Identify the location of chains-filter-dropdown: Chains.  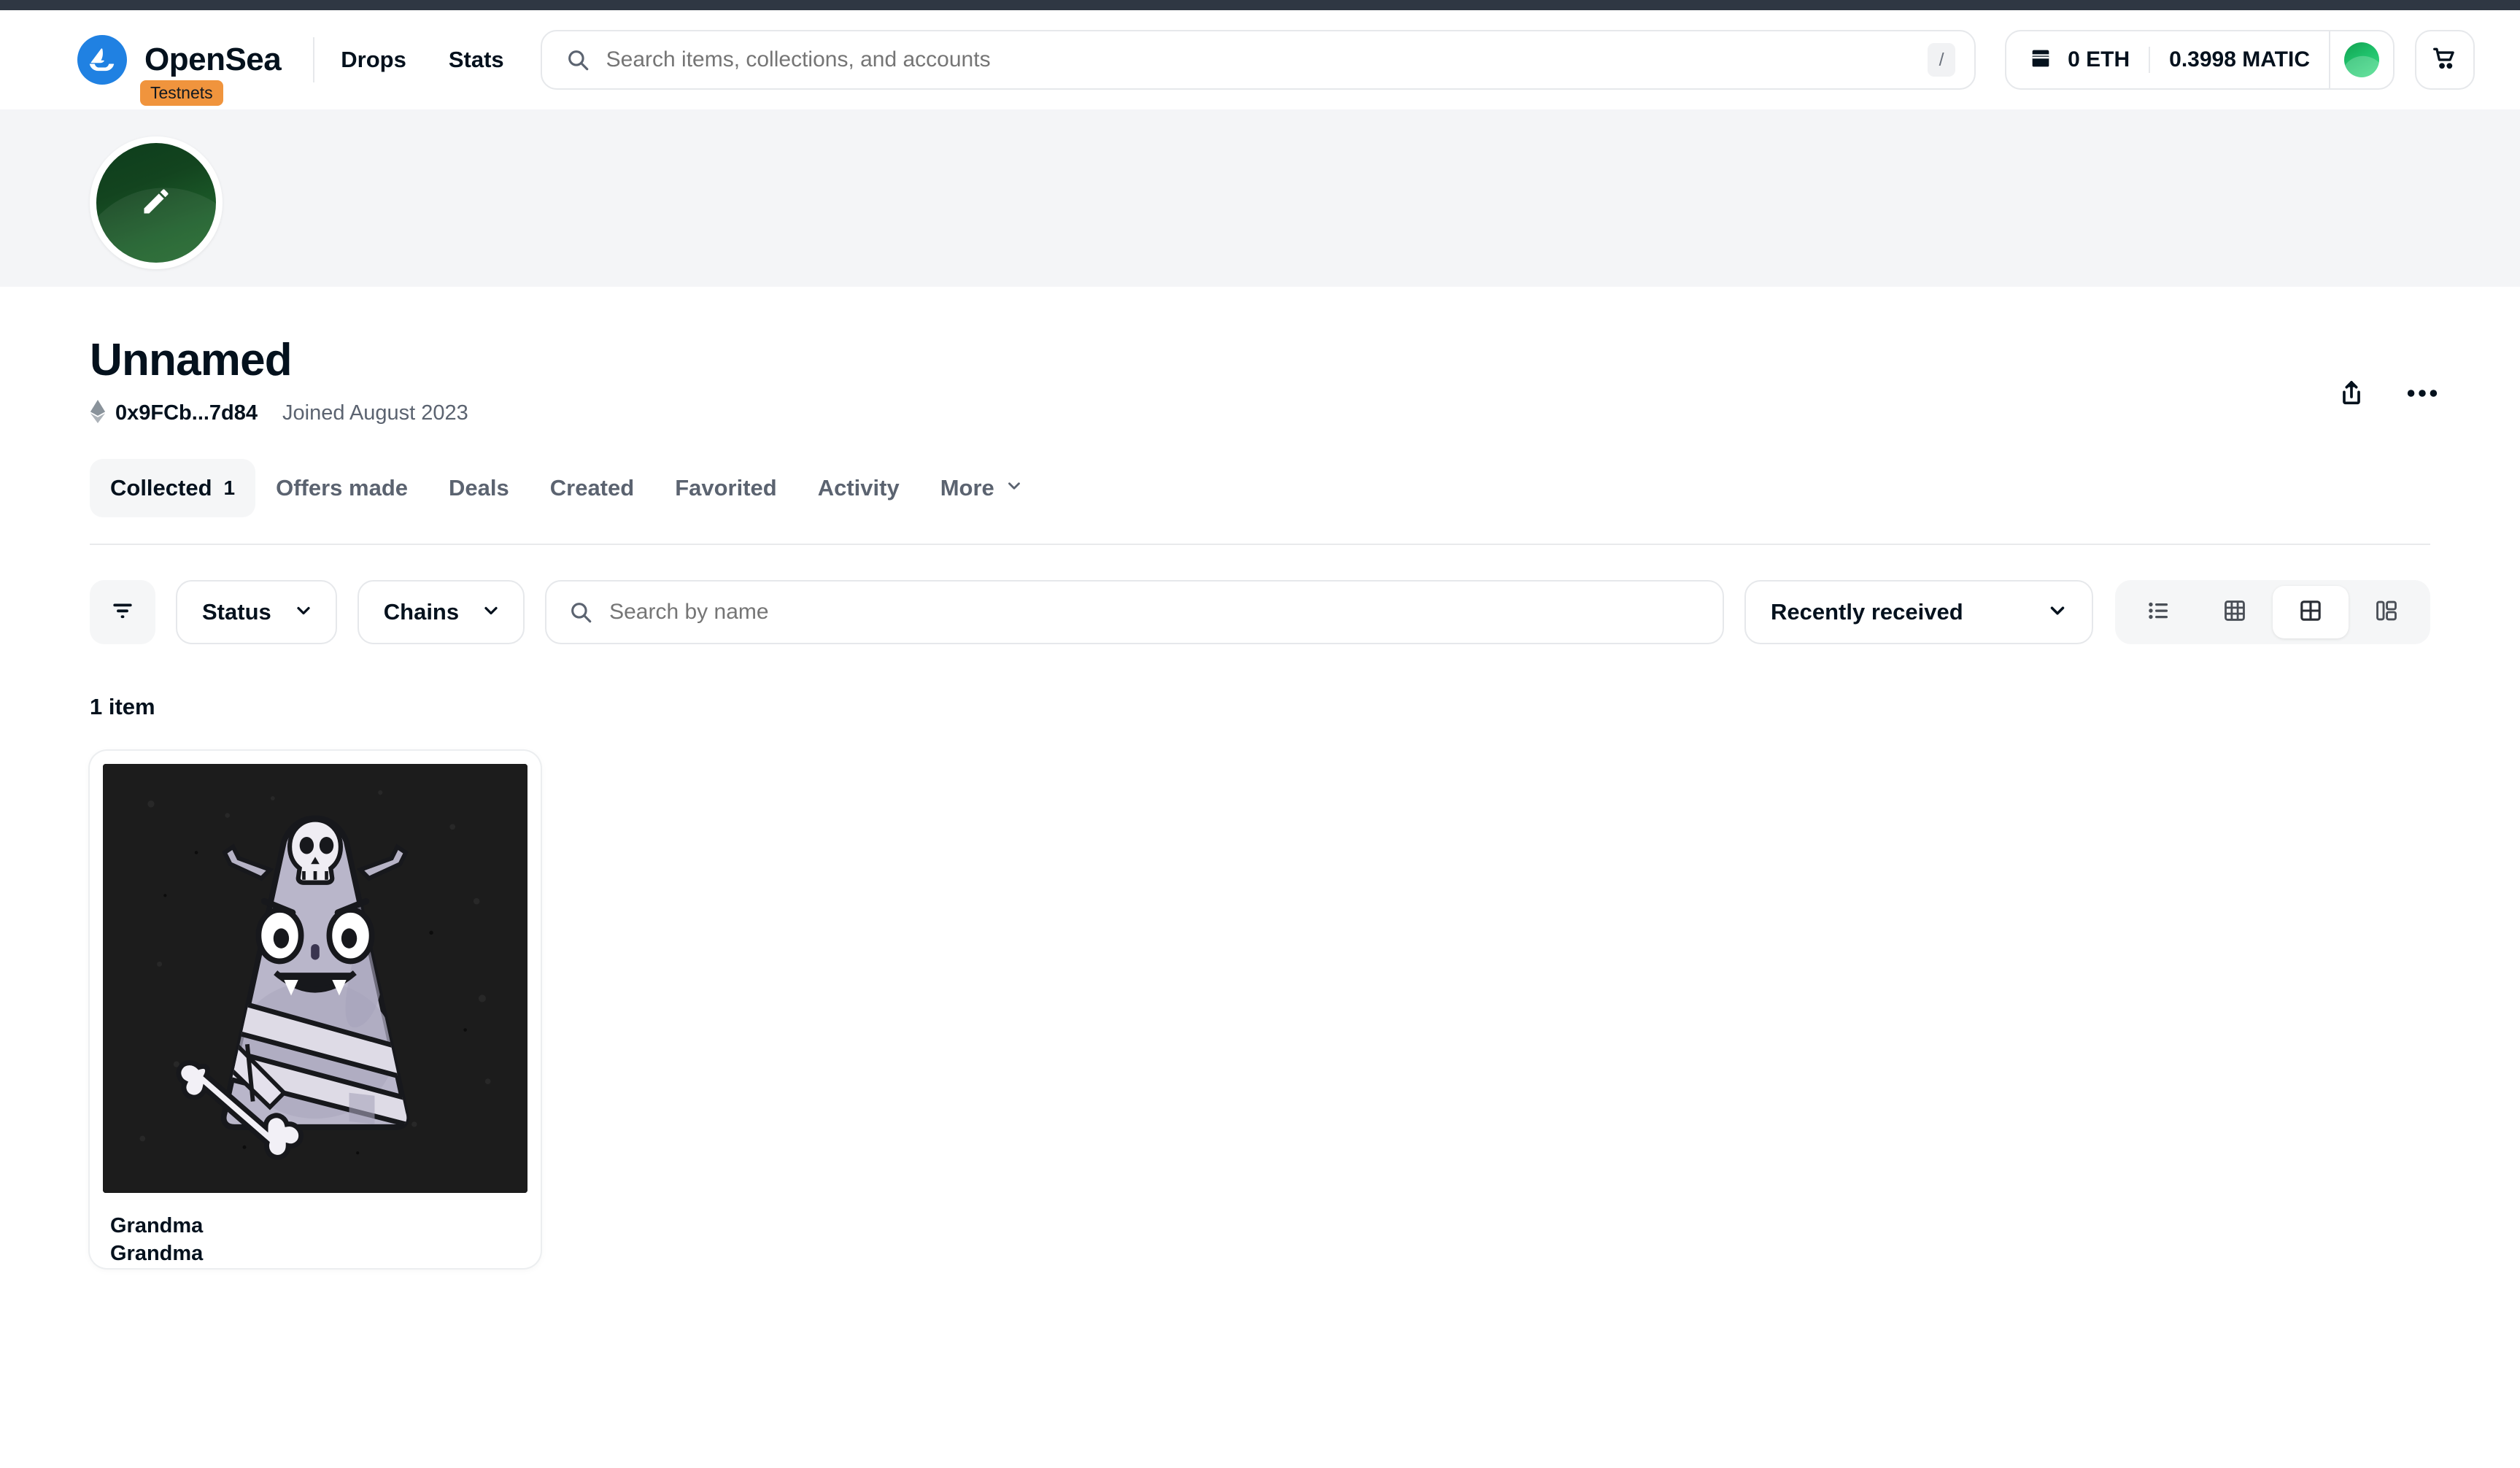
(441, 612).